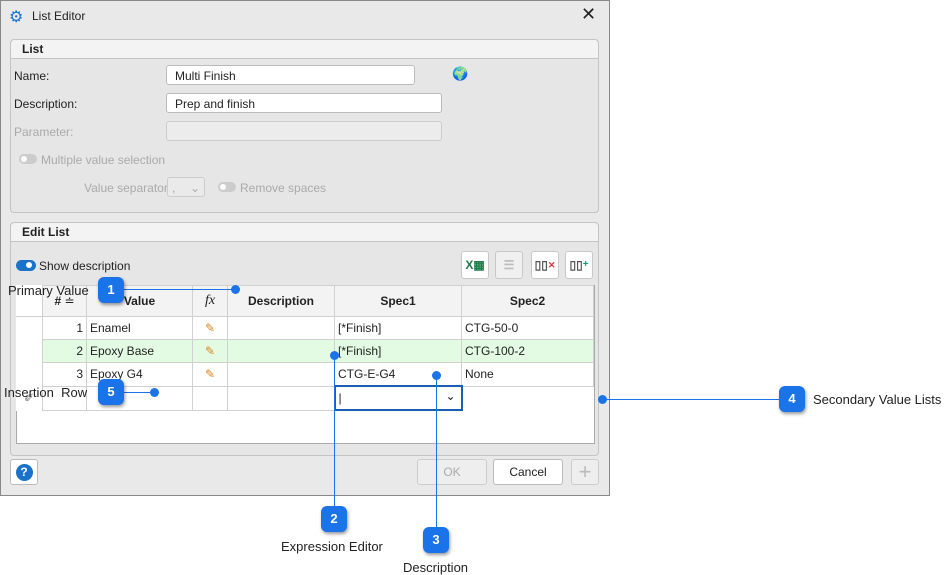 The width and height of the screenshot is (948, 575). What do you see at coordinates (48, 290) in the screenshot?
I see `callout-label-primary-value: Primary Value` at bounding box center [48, 290].